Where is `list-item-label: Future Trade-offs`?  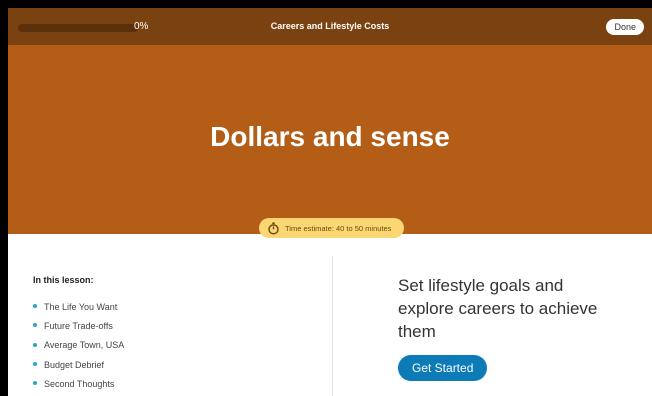
list-item-label: Future Trade-offs is located at coordinates (78, 325).